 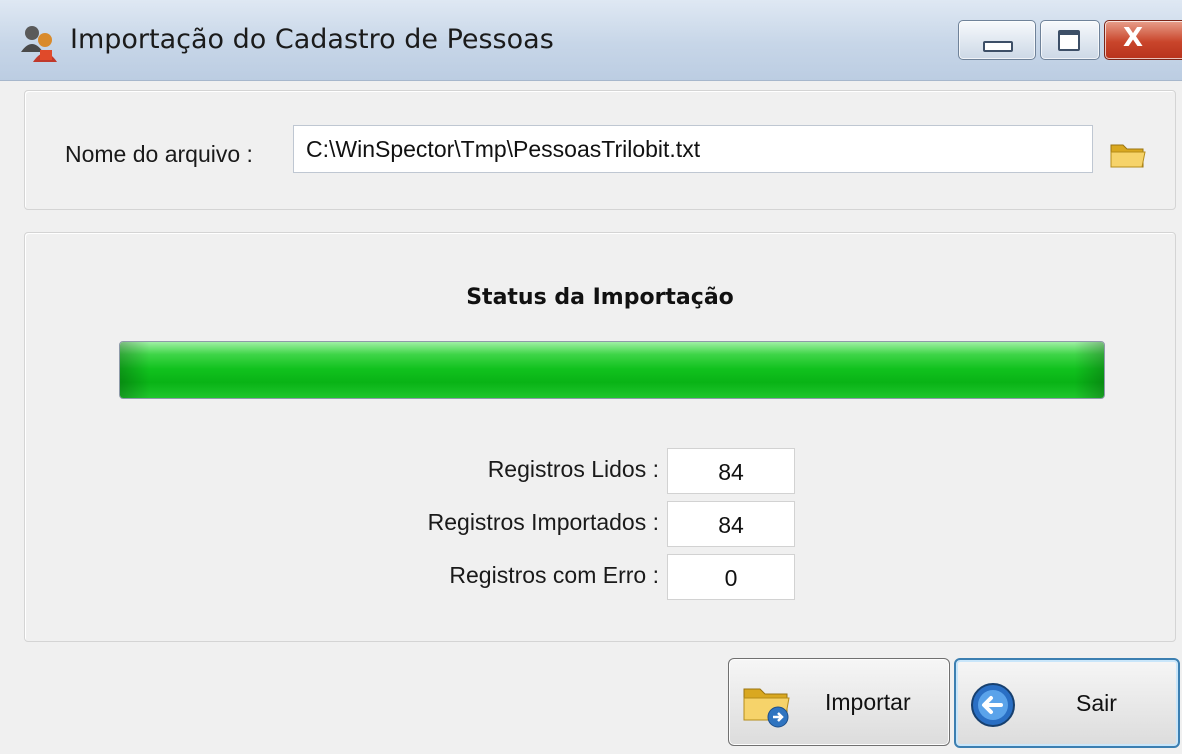 What do you see at coordinates (731, 577) in the screenshot?
I see `records-error-value: 0` at bounding box center [731, 577].